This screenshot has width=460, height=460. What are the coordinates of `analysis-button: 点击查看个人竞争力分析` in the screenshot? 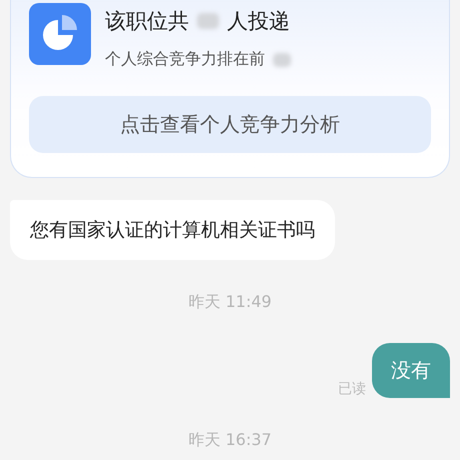 It's located at (230, 124).